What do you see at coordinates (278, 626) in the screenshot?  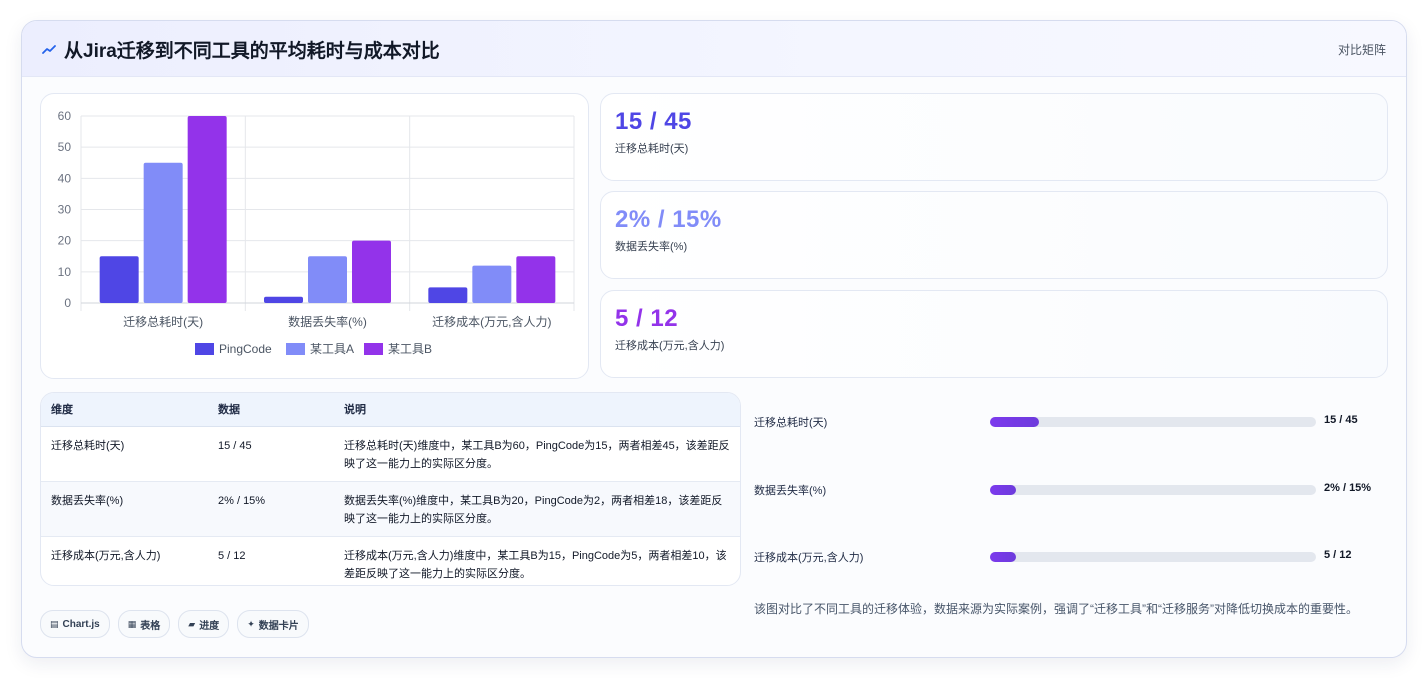 I see `chip-label: 数据卡片` at bounding box center [278, 626].